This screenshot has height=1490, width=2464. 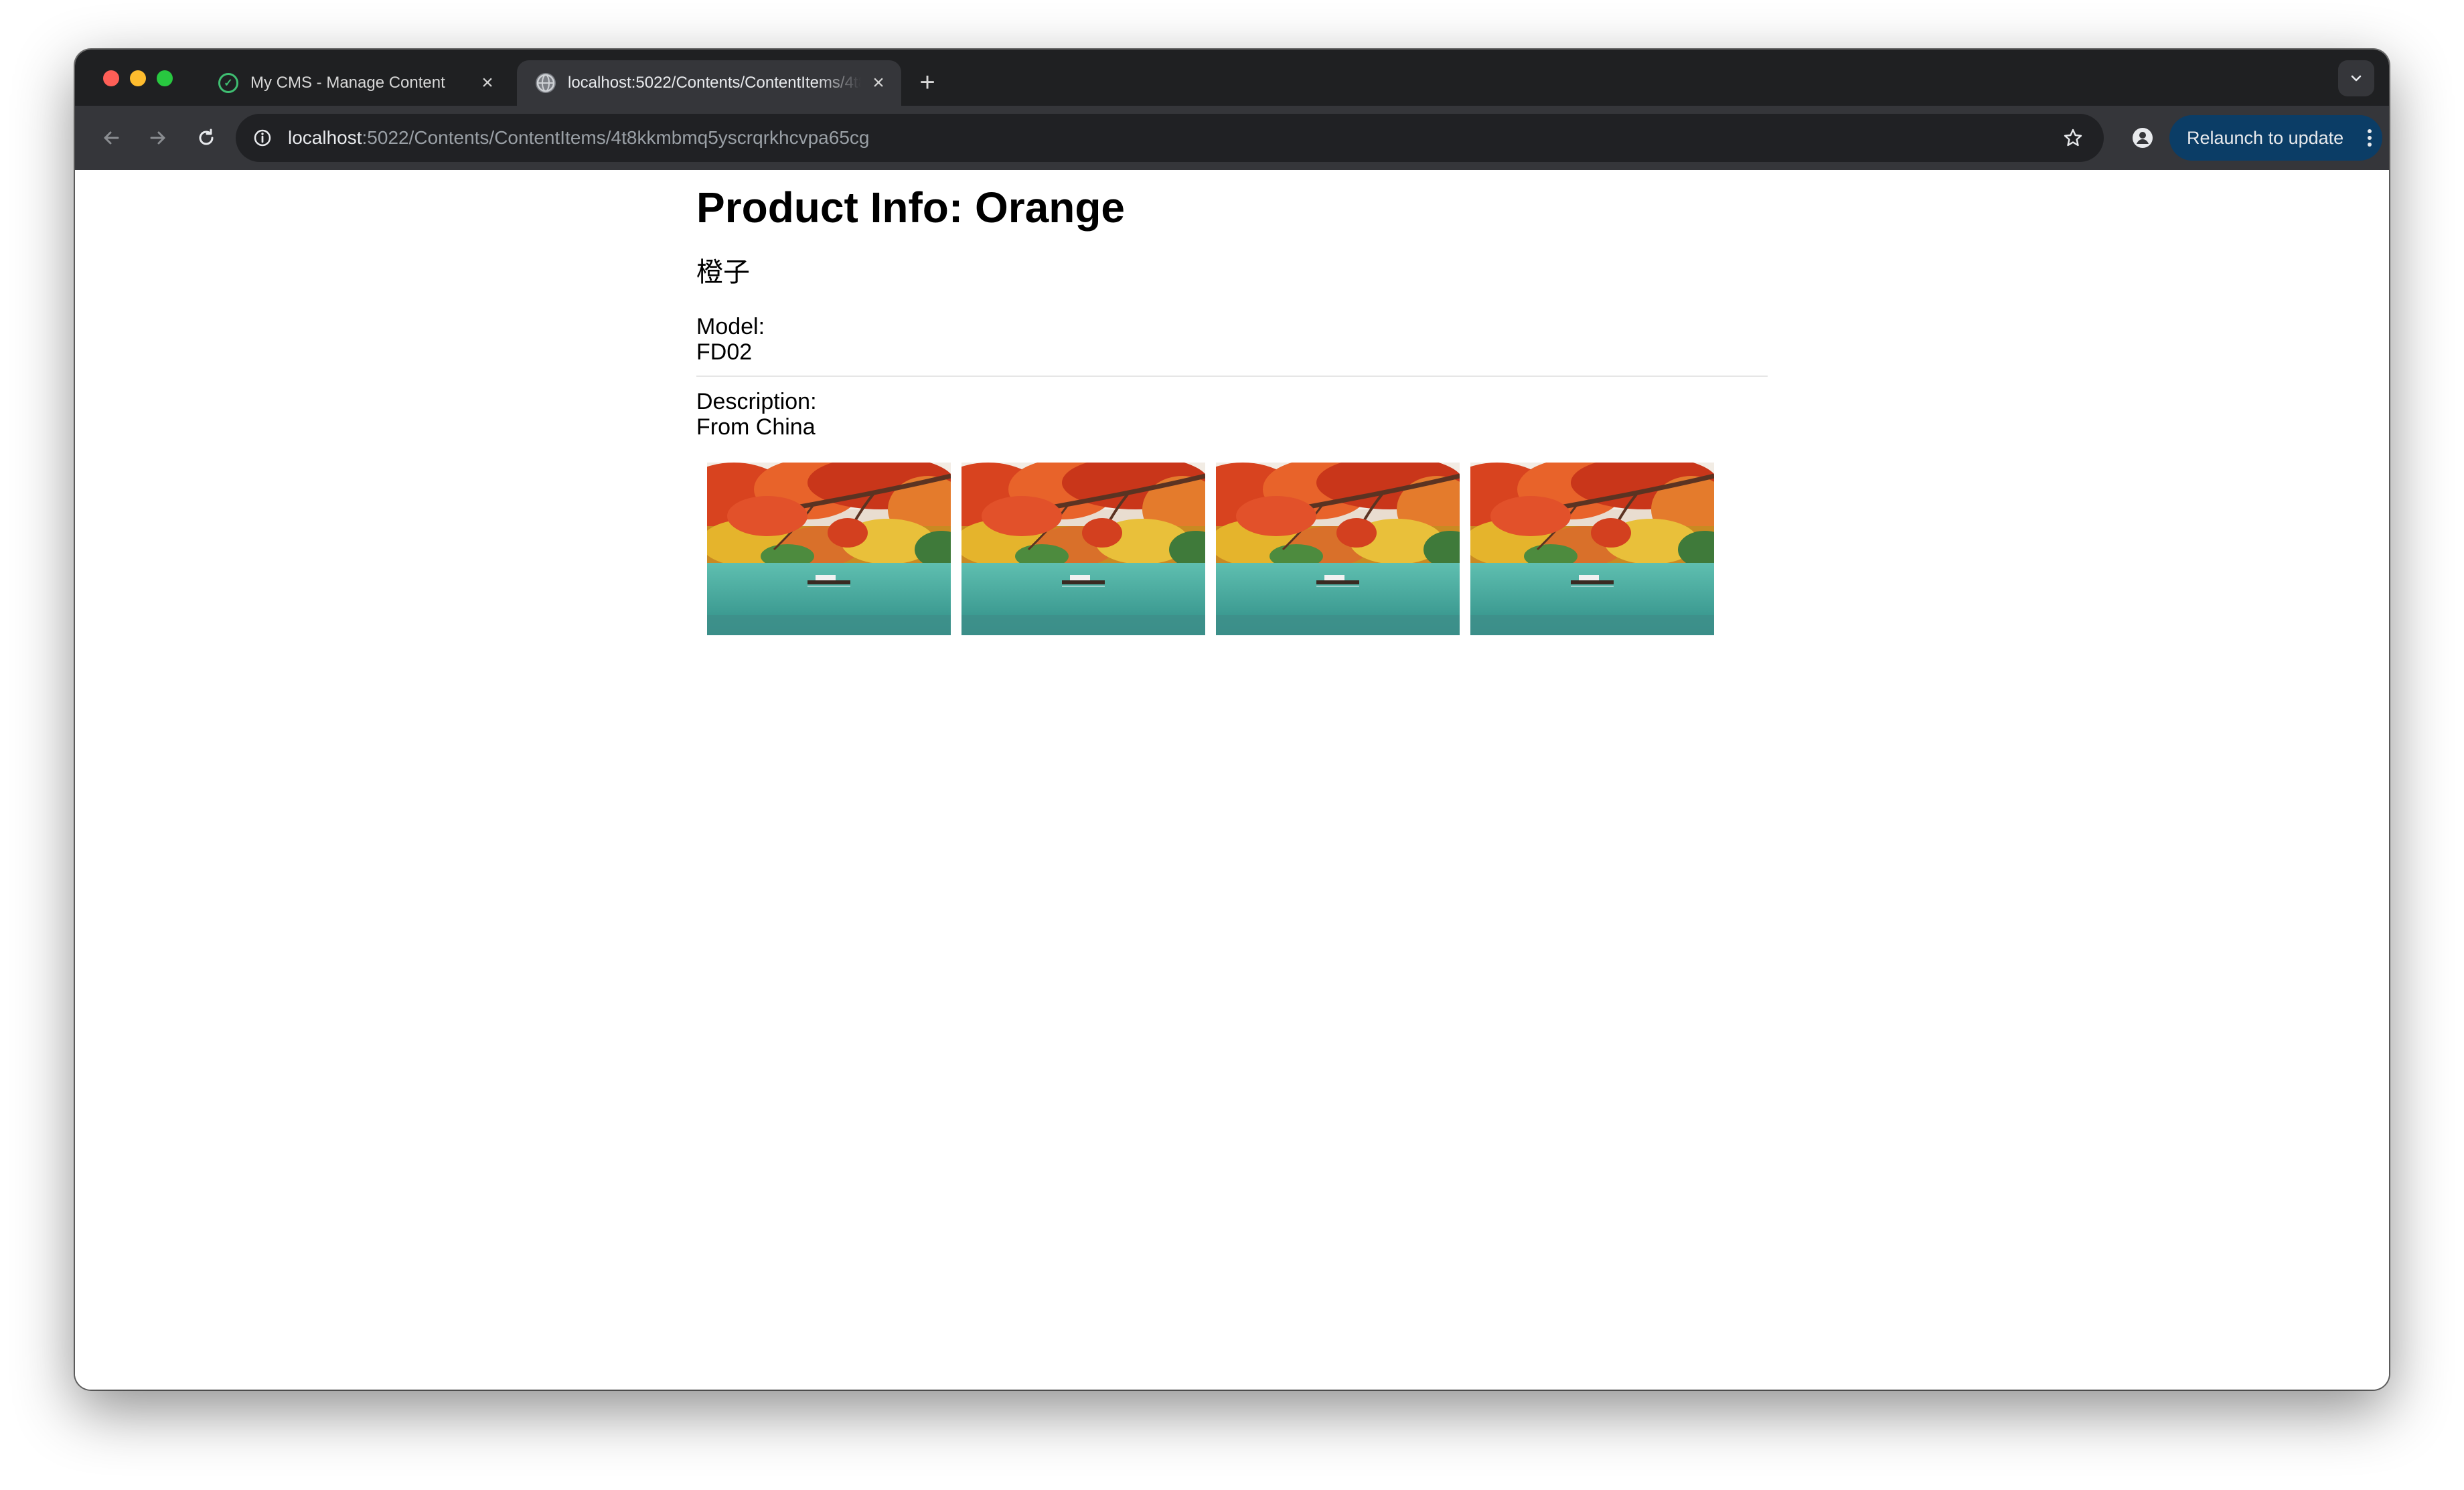 I want to click on divider, so click(x=1232, y=376).